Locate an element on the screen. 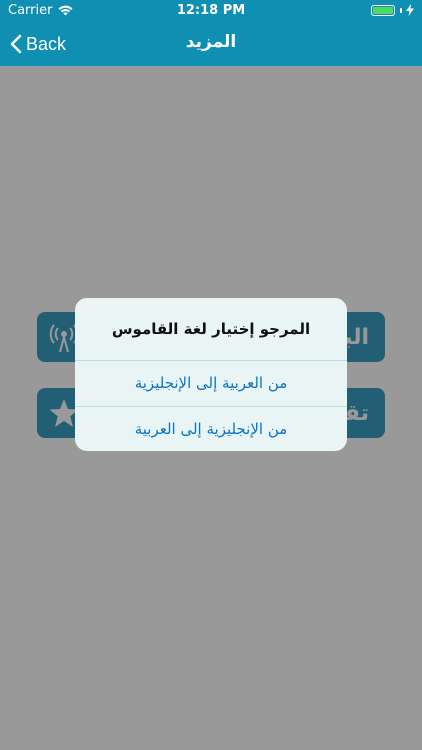 The image size is (422, 750). alert-action-english-to-arabic: من الإنجليزية إلى العربية is located at coordinates (211, 429).